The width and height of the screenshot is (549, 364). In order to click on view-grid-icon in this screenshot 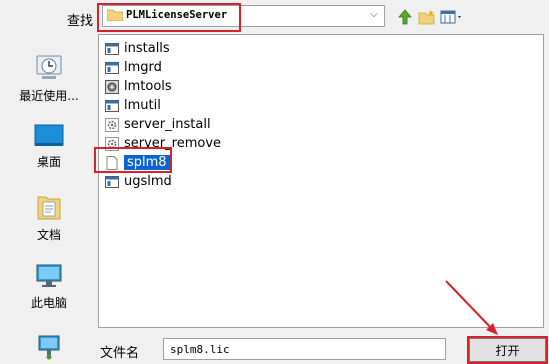, I will do `click(450, 17)`.